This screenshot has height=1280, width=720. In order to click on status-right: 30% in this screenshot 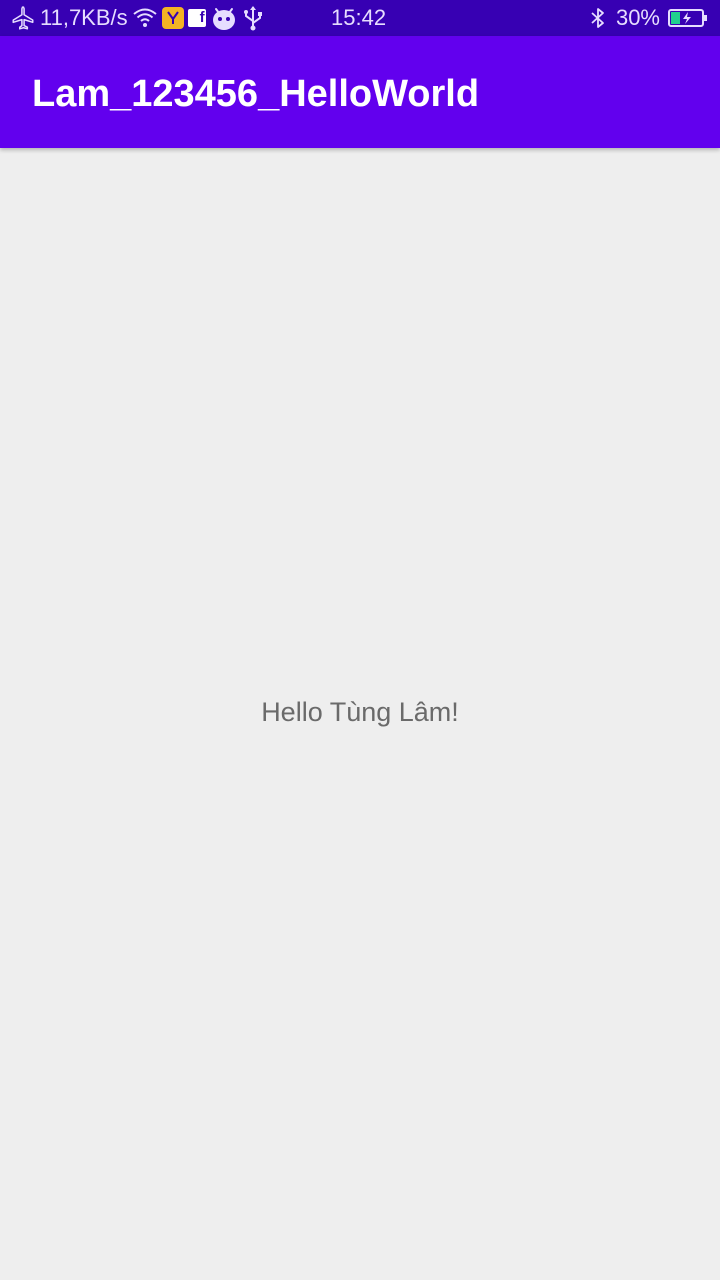, I will do `click(648, 18)`.